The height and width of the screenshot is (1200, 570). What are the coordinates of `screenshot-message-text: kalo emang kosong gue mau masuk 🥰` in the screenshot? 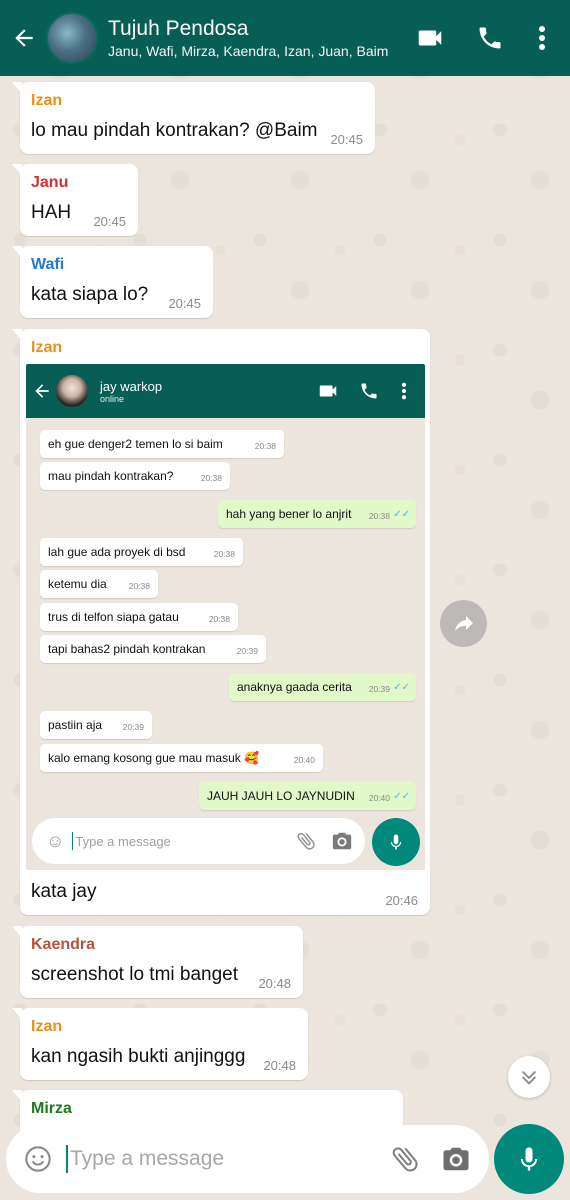 It's located at (154, 758).